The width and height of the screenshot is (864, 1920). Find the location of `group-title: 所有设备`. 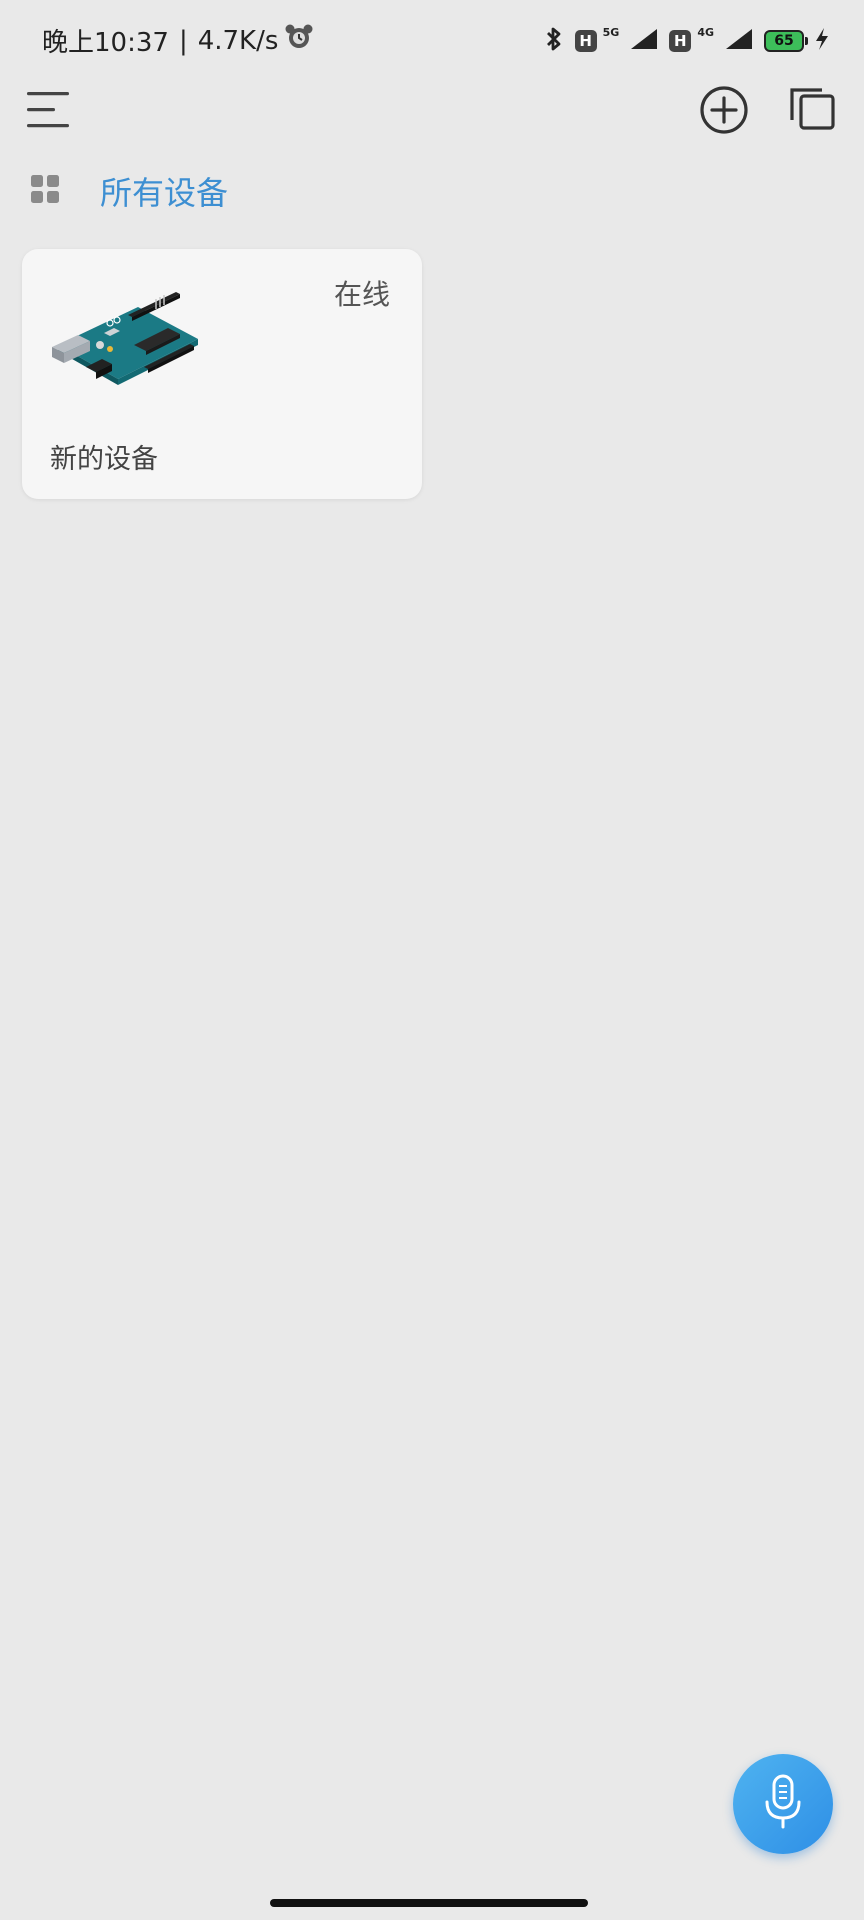

group-title: 所有设备 is located at coordinates (164, 193).